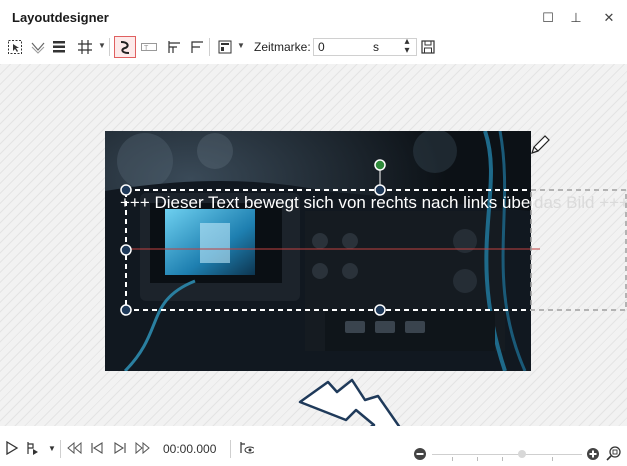 Image resolution: width=627 pixels, height=466 pixels. I want to click on resize-handle-left, so click(126, 250).